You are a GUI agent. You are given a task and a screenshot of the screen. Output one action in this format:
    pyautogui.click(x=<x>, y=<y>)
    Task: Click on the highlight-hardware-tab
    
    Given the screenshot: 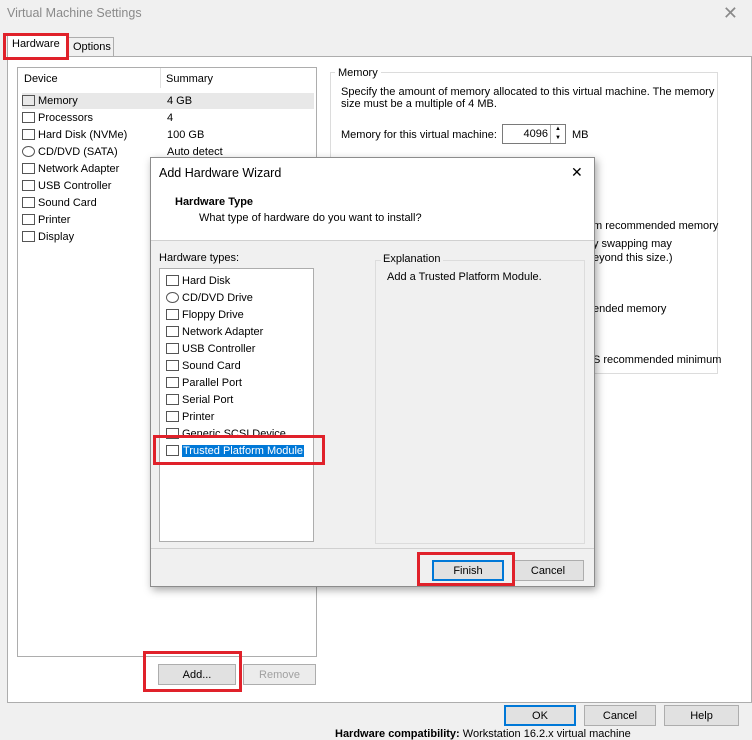 What is the action you would take?
    pyautogui.click(x=36, y=46)
    